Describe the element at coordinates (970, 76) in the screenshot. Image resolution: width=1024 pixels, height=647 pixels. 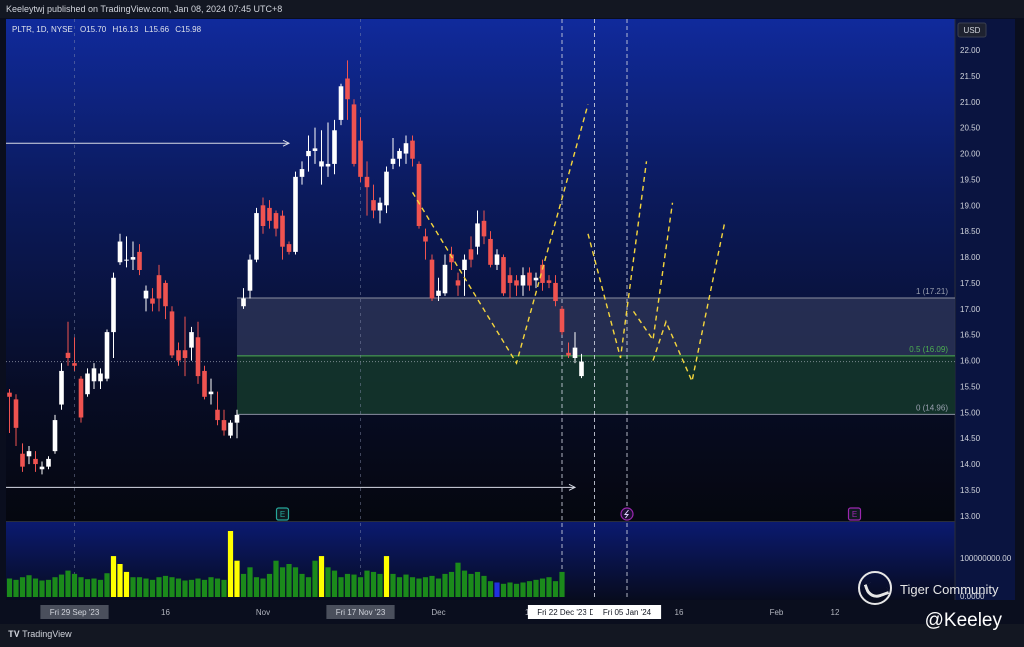
I see `price-tick-label: 21.50` at that location.